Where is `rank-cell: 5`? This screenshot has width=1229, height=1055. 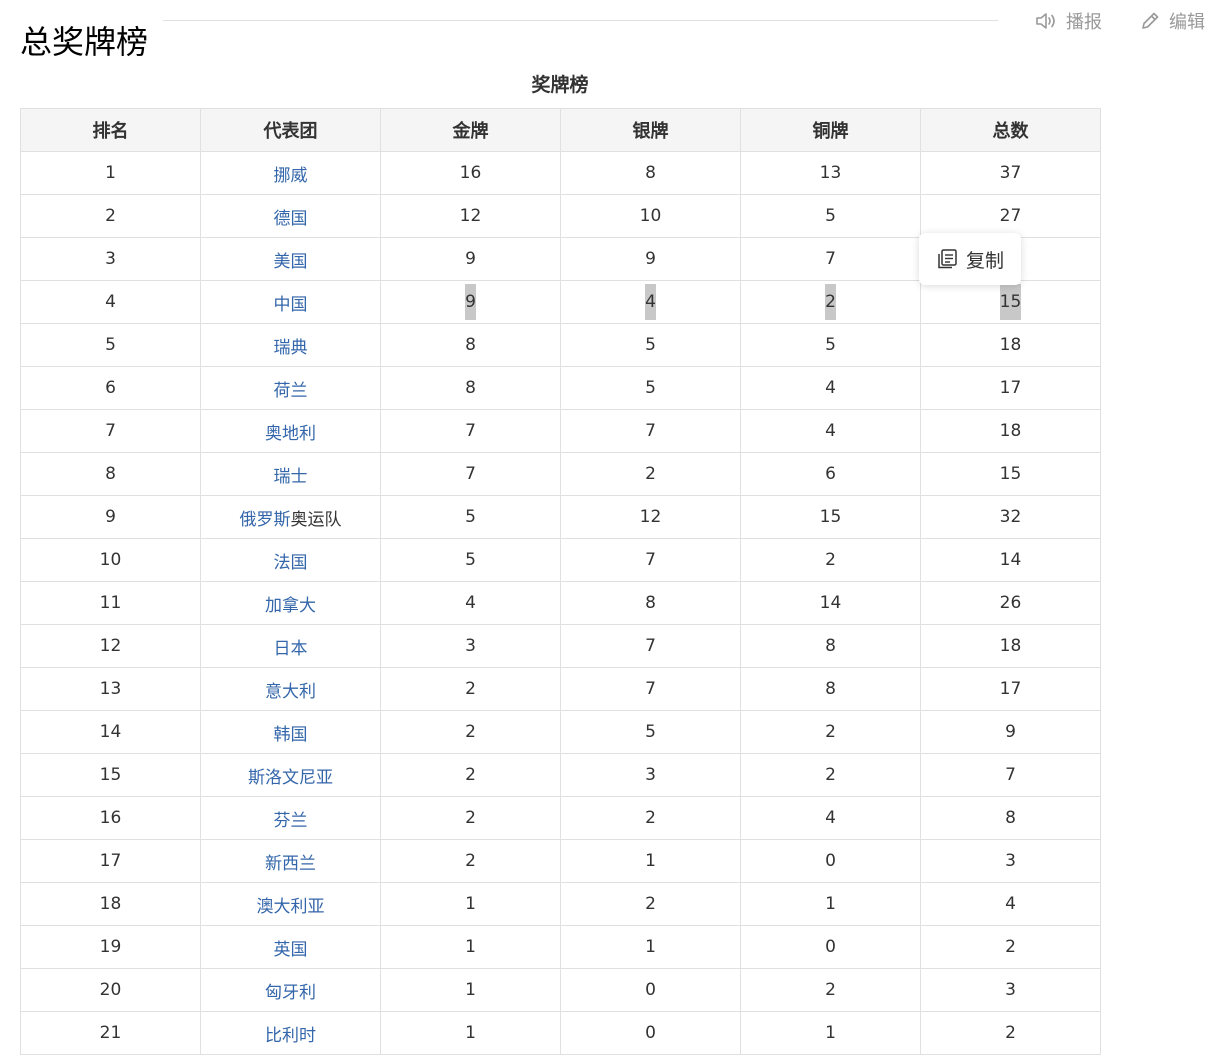 rank-cell: 5 is located at coordinates (110, 345).